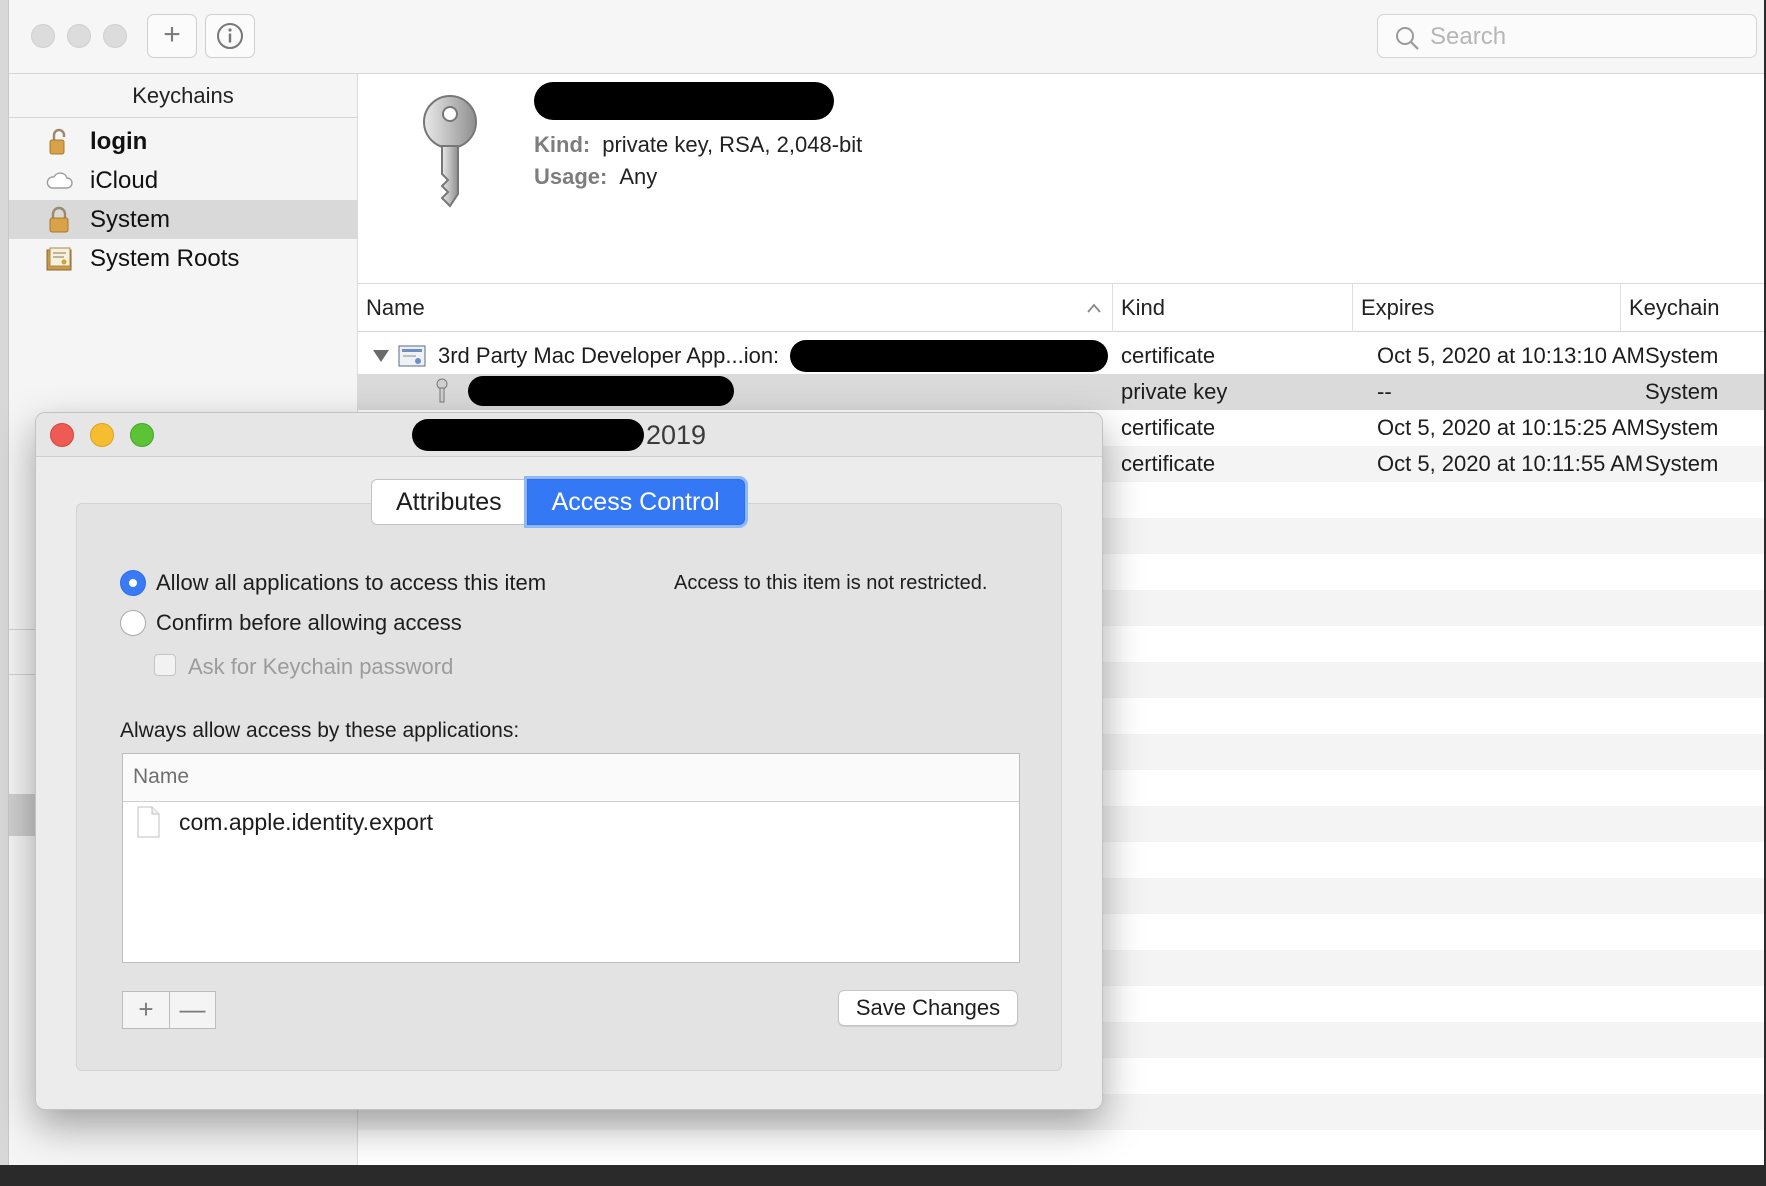 The image size is (1766, 1186). Describe the element at coordinates (609, 355) in the screenshot. I see `row-name: 3rd Party Mac Developer App...ion:` at that location.